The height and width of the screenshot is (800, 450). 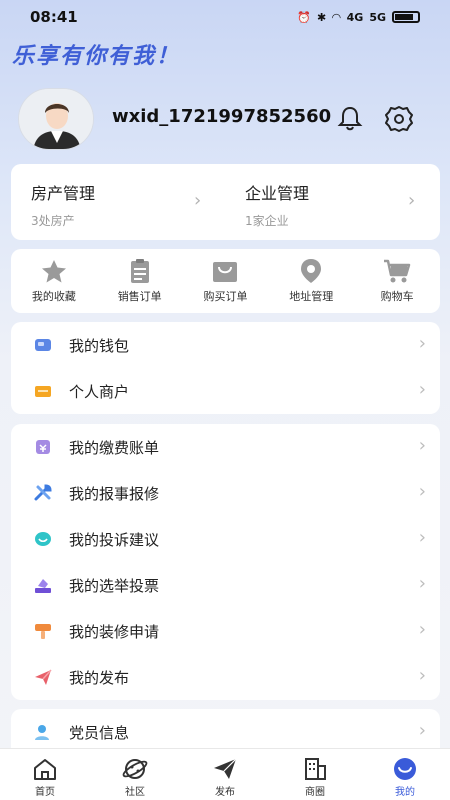 I want to click on menu-label: 我的装修申请, so click(x=114, y=632).